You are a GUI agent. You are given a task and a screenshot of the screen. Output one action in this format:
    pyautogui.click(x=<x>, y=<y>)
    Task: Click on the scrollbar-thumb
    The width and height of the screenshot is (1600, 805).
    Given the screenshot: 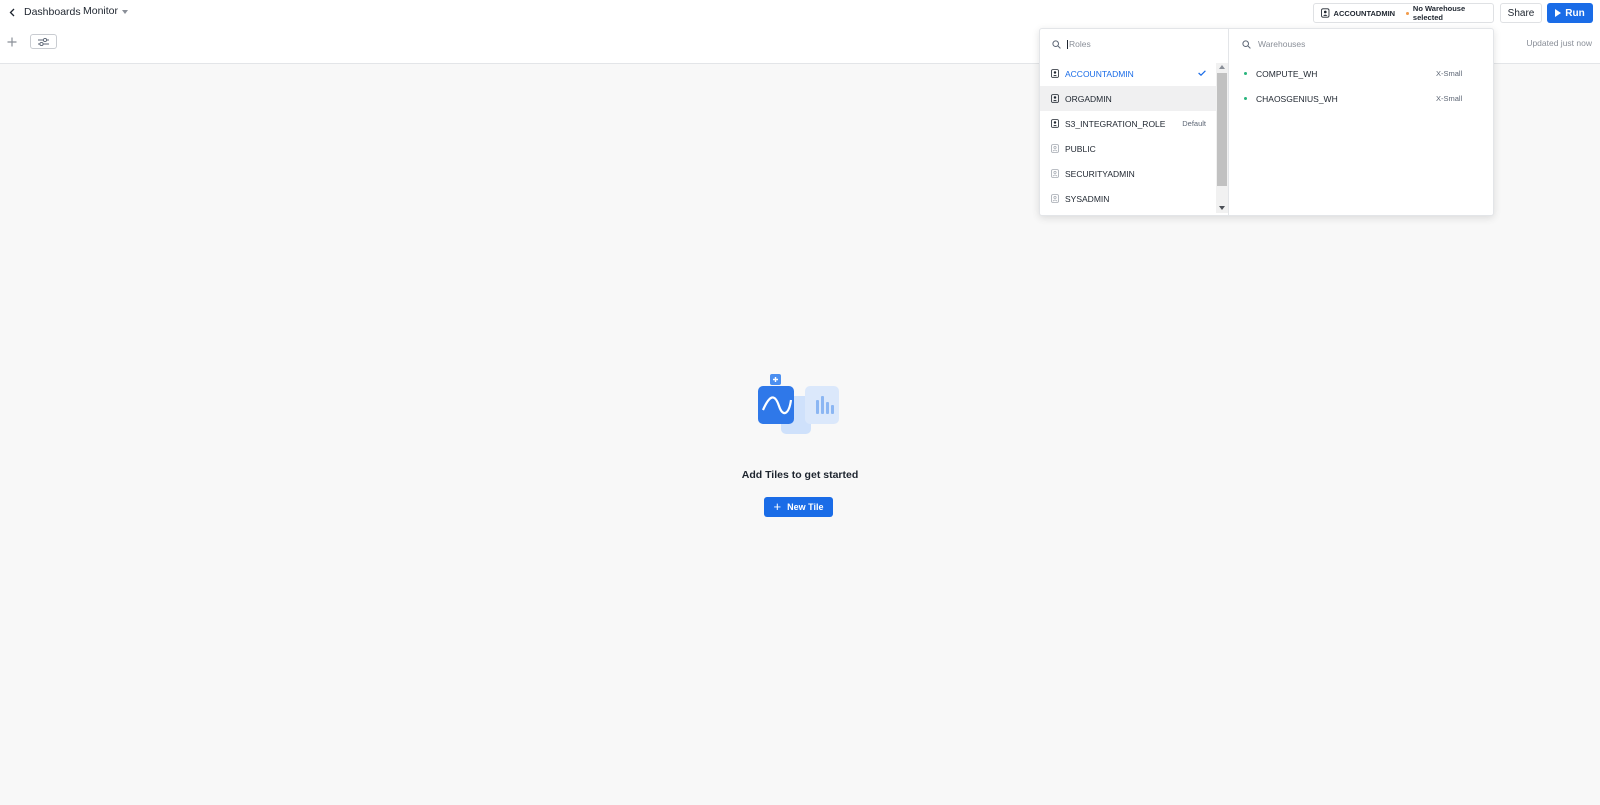 What is the action you would take?
    pyautogui.click(x=1222, y=129)
    